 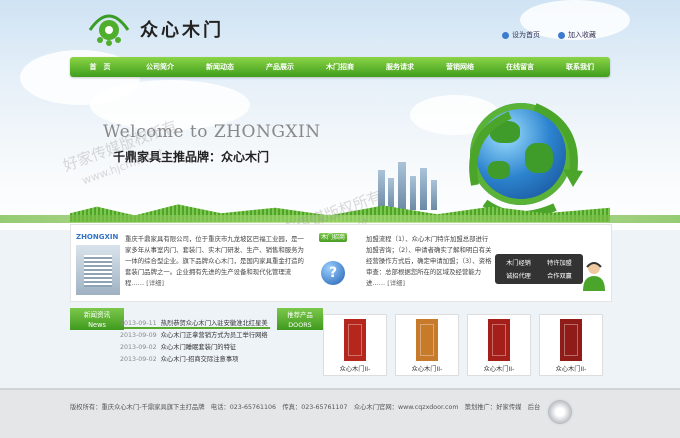 What do you see at coordinates (518, 276) in the screenshot?
I see `agent-recruit-button: 诚招代理` at bounding box center [518, 276].